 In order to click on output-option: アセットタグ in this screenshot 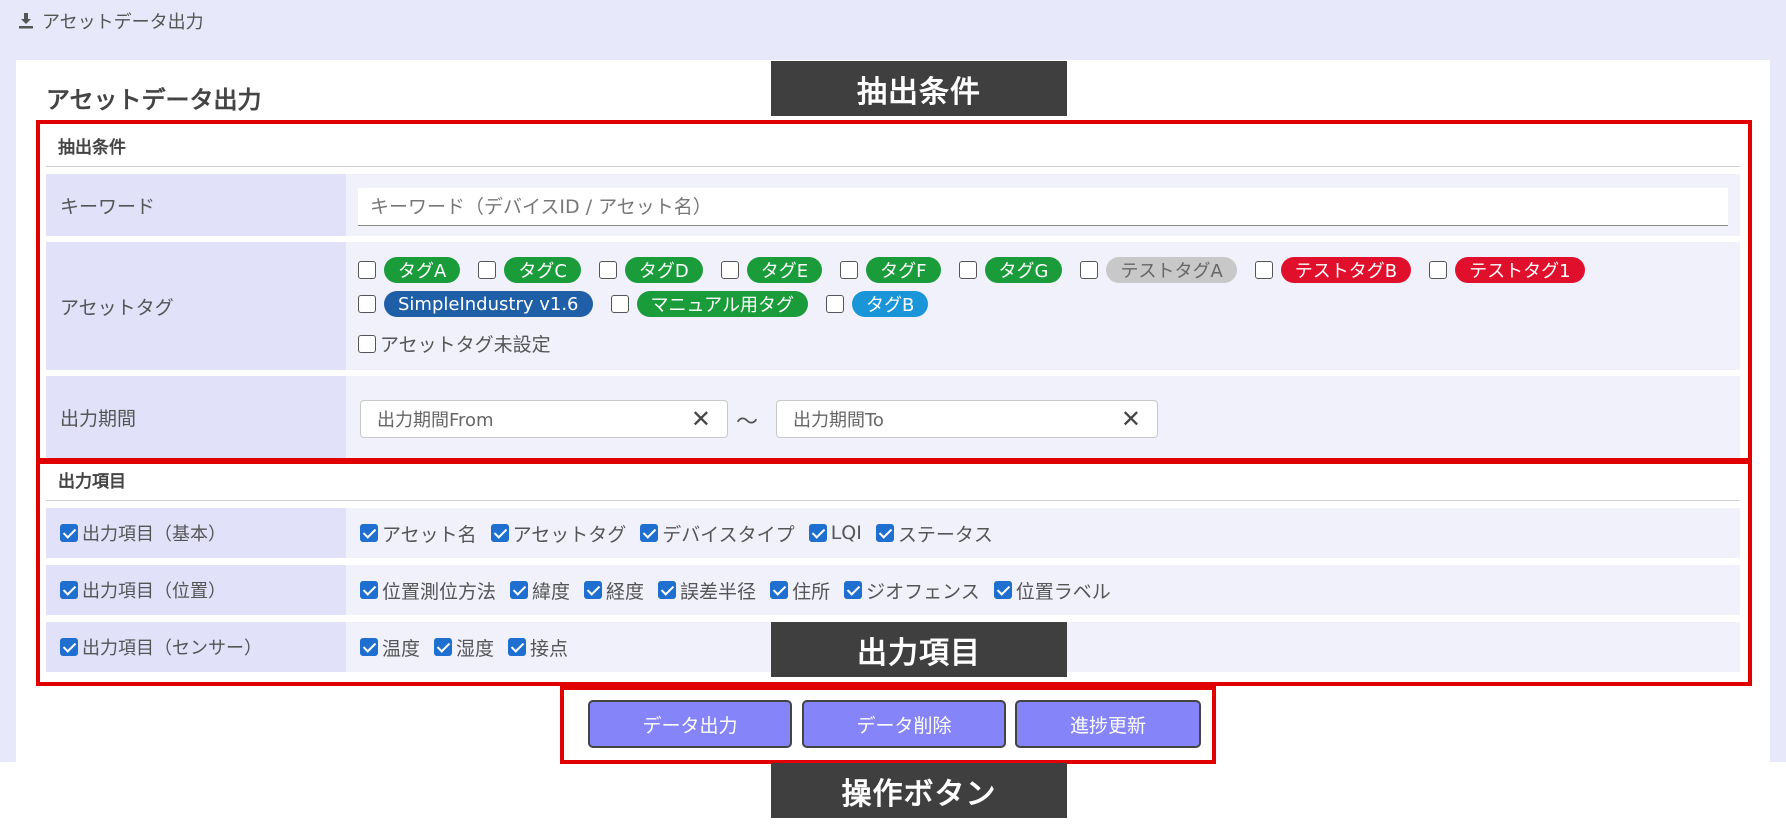, I will do `click(558, 533)`.